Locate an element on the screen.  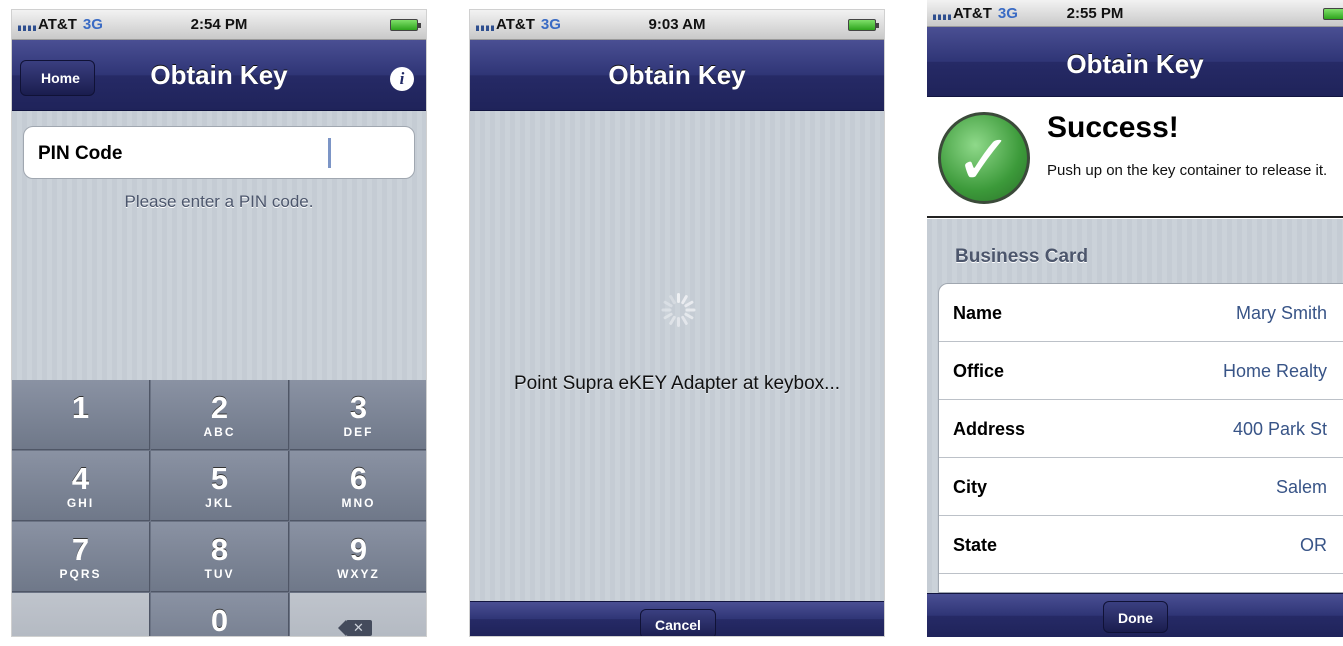
table-row-city: City Salem is located at coordinates (1141, 487).